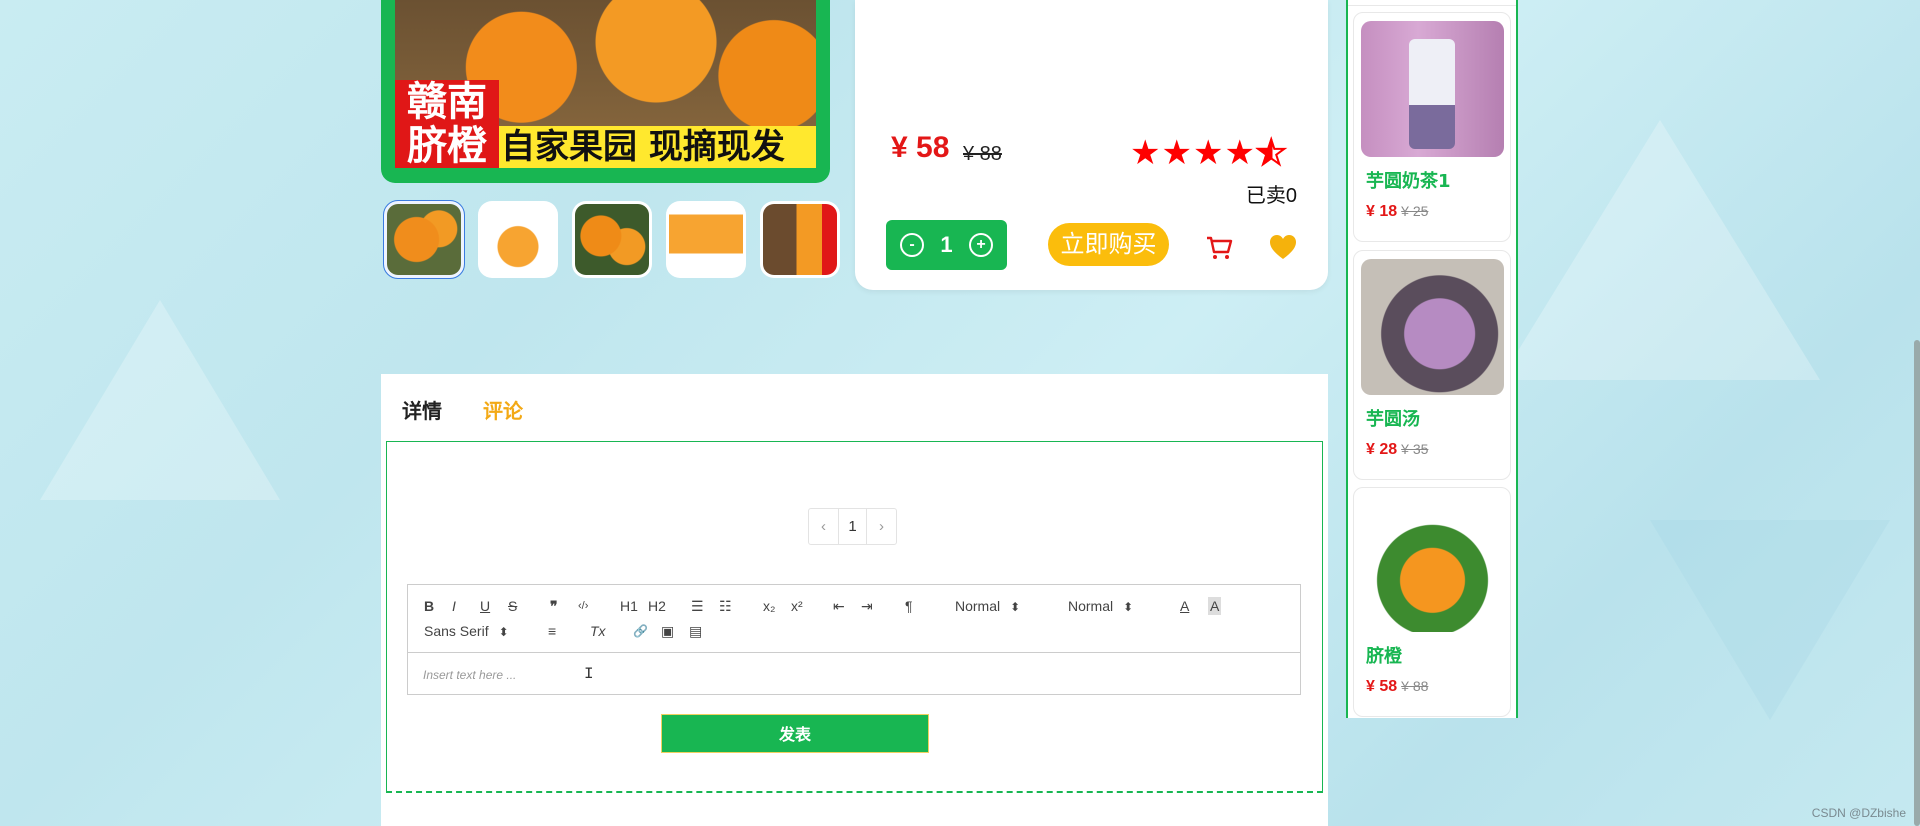 Image resolution: width=1920 pixels, height=826 pixels. I want to click on recommend-item-price: ¥ 58 ¥ 88, so click(1397, 686).